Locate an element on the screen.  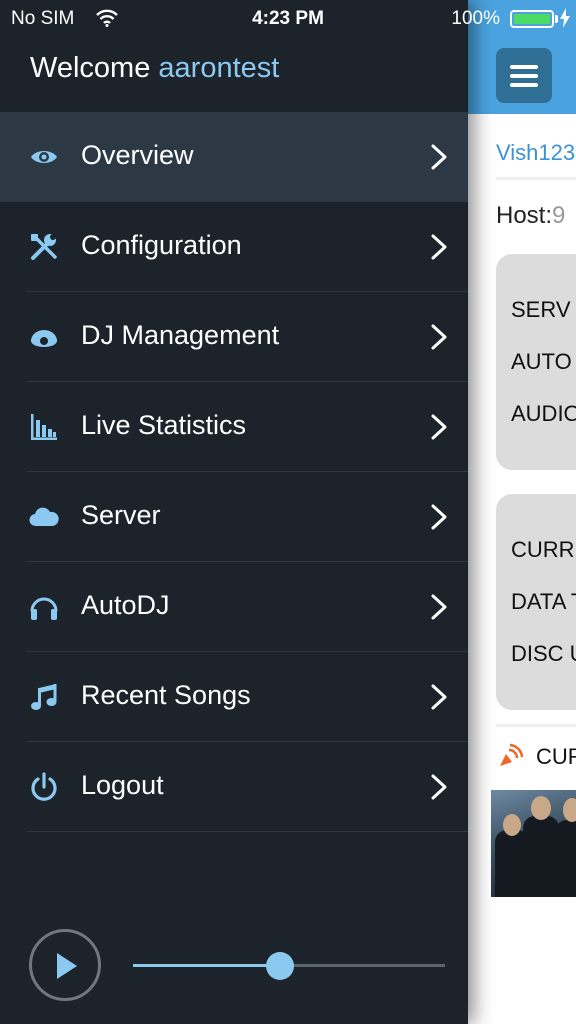
bar-chart-icon is located at coordinates (44, 427).